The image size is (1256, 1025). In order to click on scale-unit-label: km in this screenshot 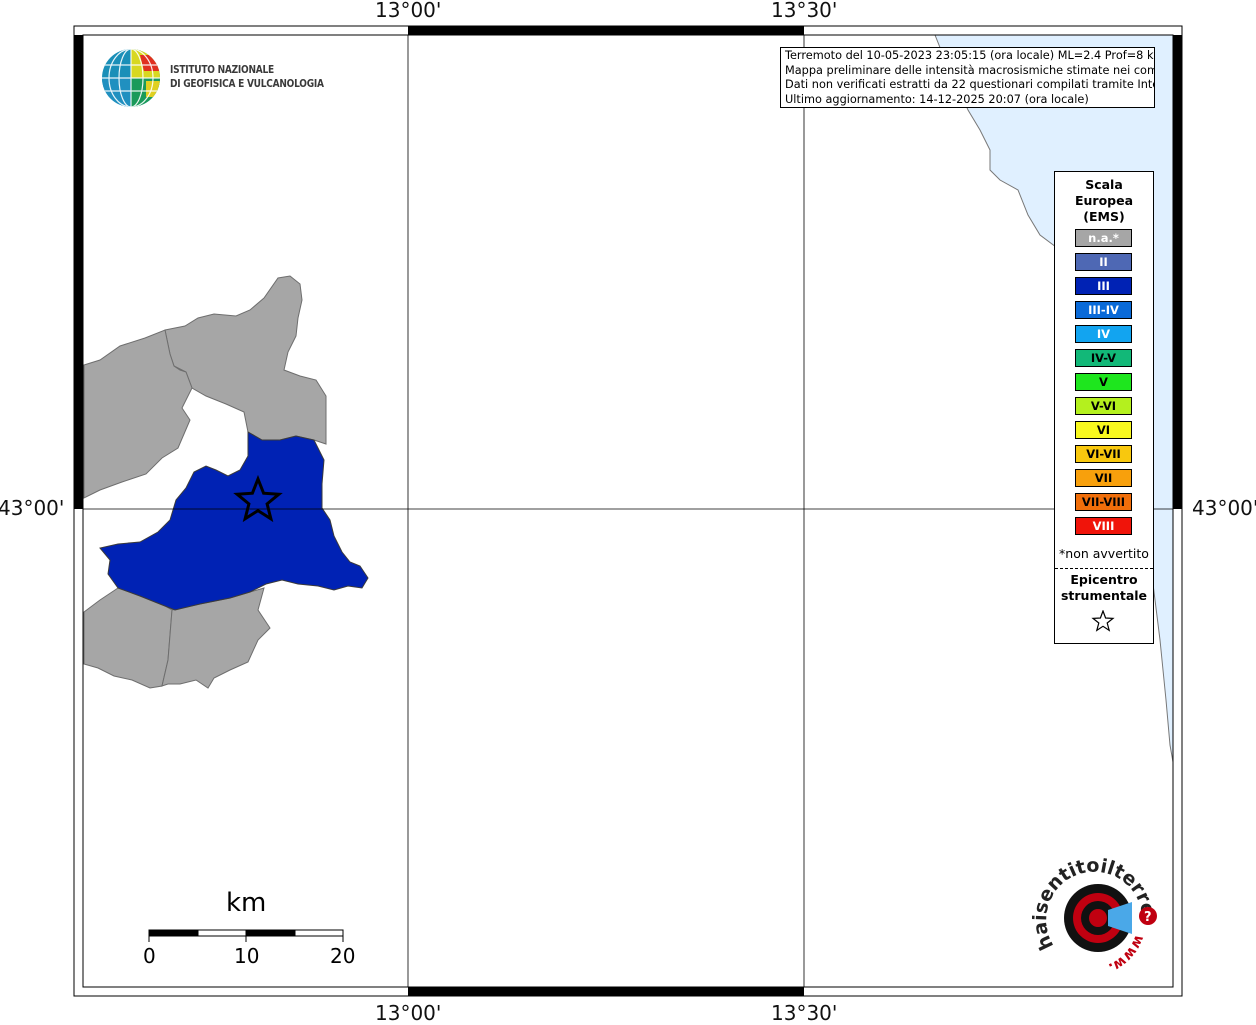, I will do `click(246, 903)`.